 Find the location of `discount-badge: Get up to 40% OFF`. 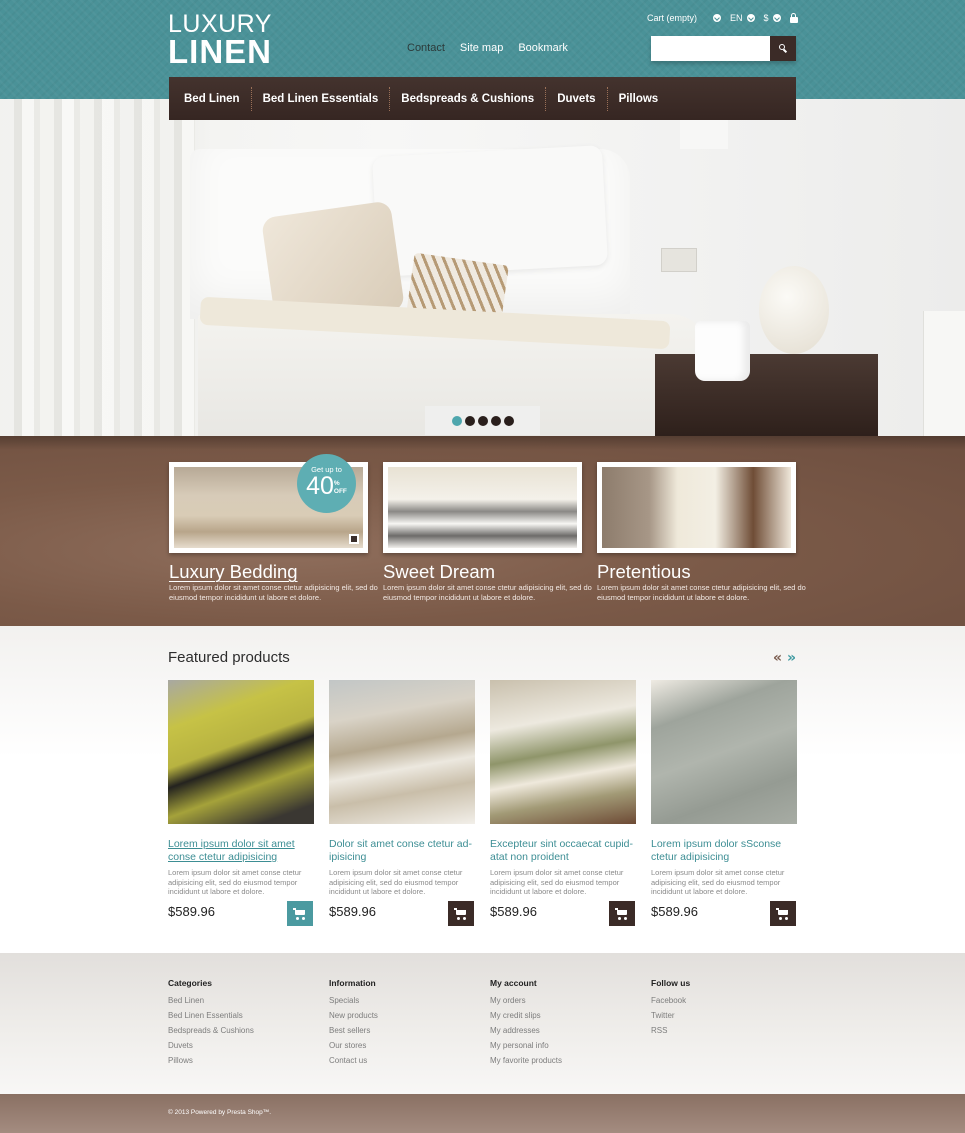

discount-badge: Get up to 40% OFF is located at coordinates (326, 483).